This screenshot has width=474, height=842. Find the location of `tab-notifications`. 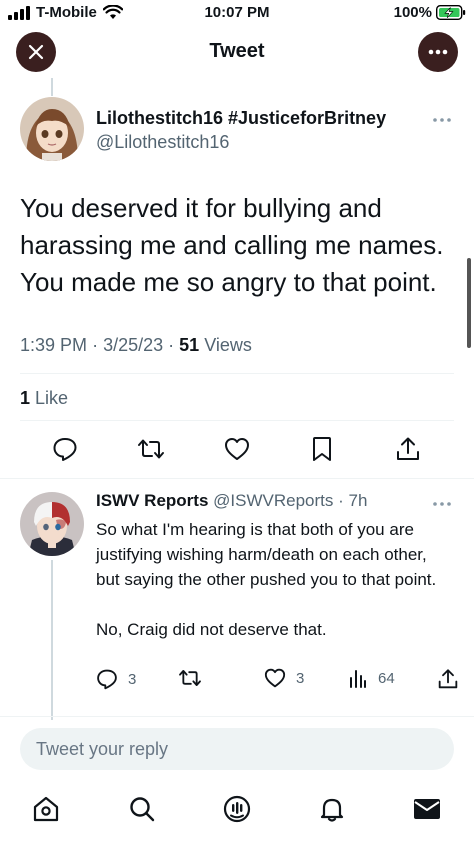

tab-notifications is located at coordinates (332, 809).